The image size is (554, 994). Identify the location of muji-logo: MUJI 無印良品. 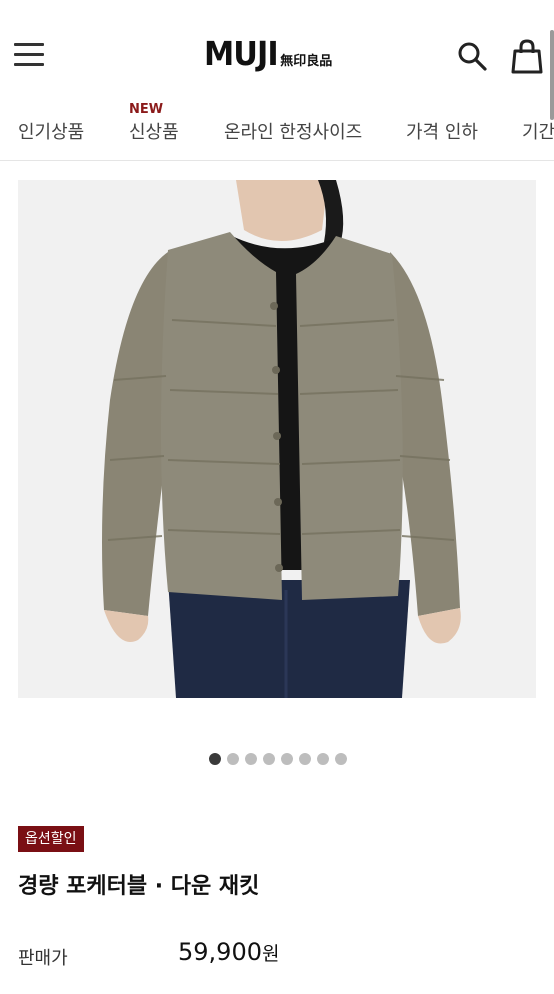
(268, 54).